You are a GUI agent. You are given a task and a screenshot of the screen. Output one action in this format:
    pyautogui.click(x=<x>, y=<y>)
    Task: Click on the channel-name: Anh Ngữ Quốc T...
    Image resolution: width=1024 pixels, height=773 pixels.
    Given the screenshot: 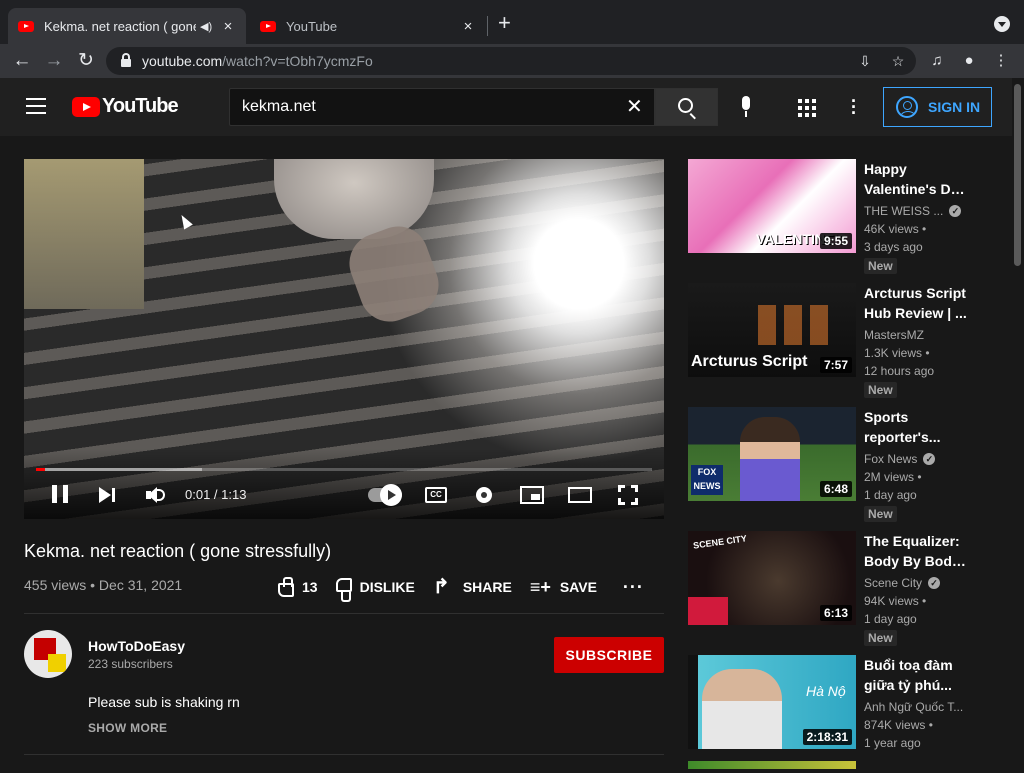 What is the action you would take?
    pyautogui.click(x=913, y=707)
    